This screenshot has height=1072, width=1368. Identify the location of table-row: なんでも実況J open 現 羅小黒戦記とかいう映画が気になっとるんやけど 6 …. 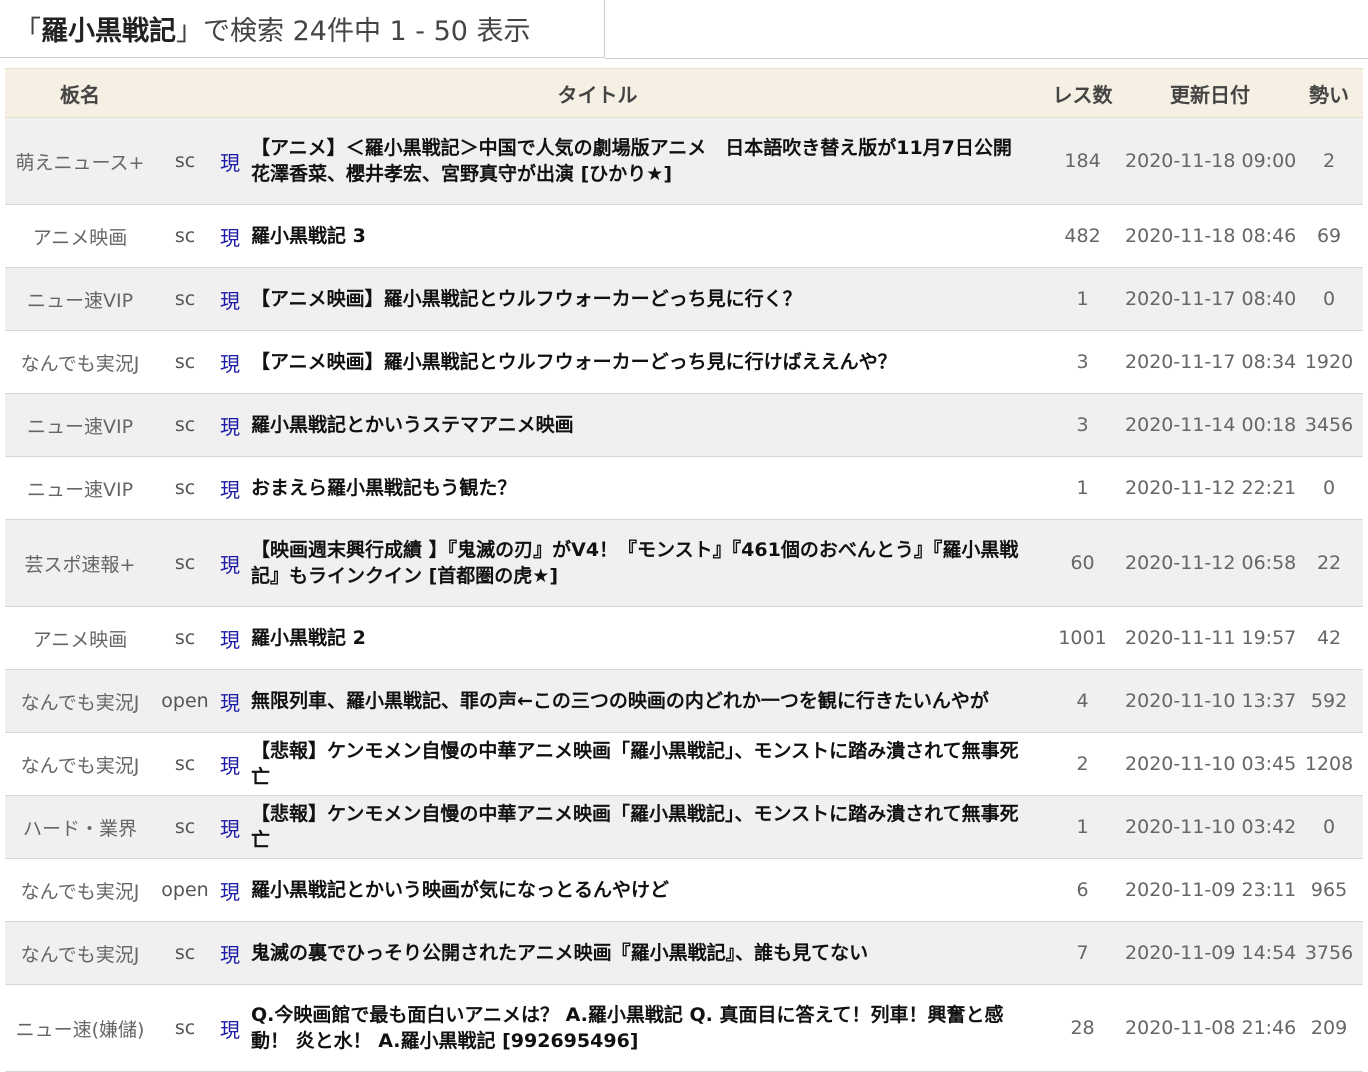
(684, 890).